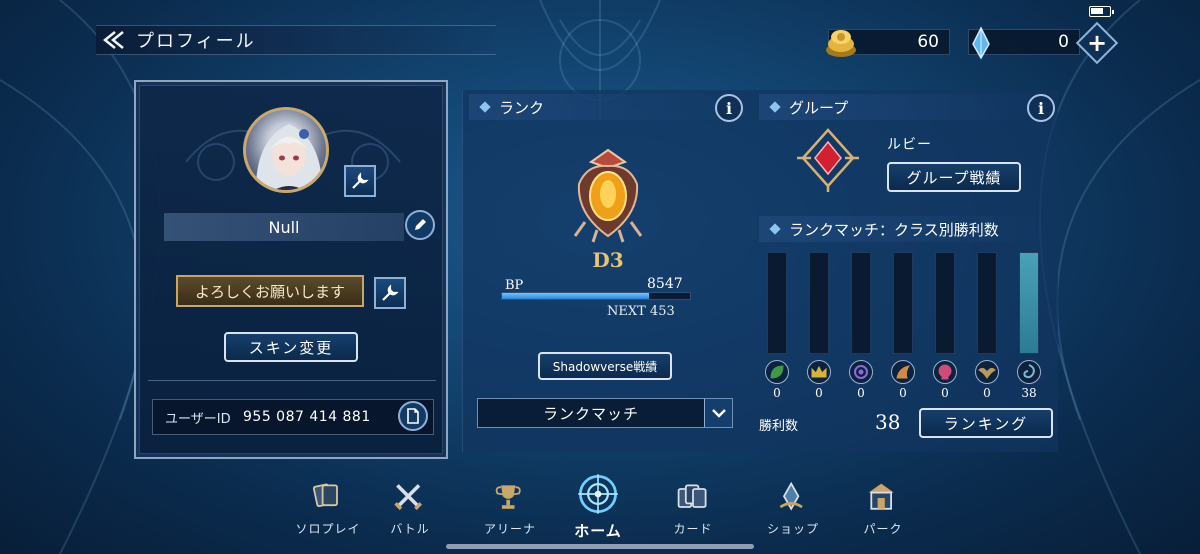  I want to click on nav-item-shop-crystal: ショップ, so click(793, 515).